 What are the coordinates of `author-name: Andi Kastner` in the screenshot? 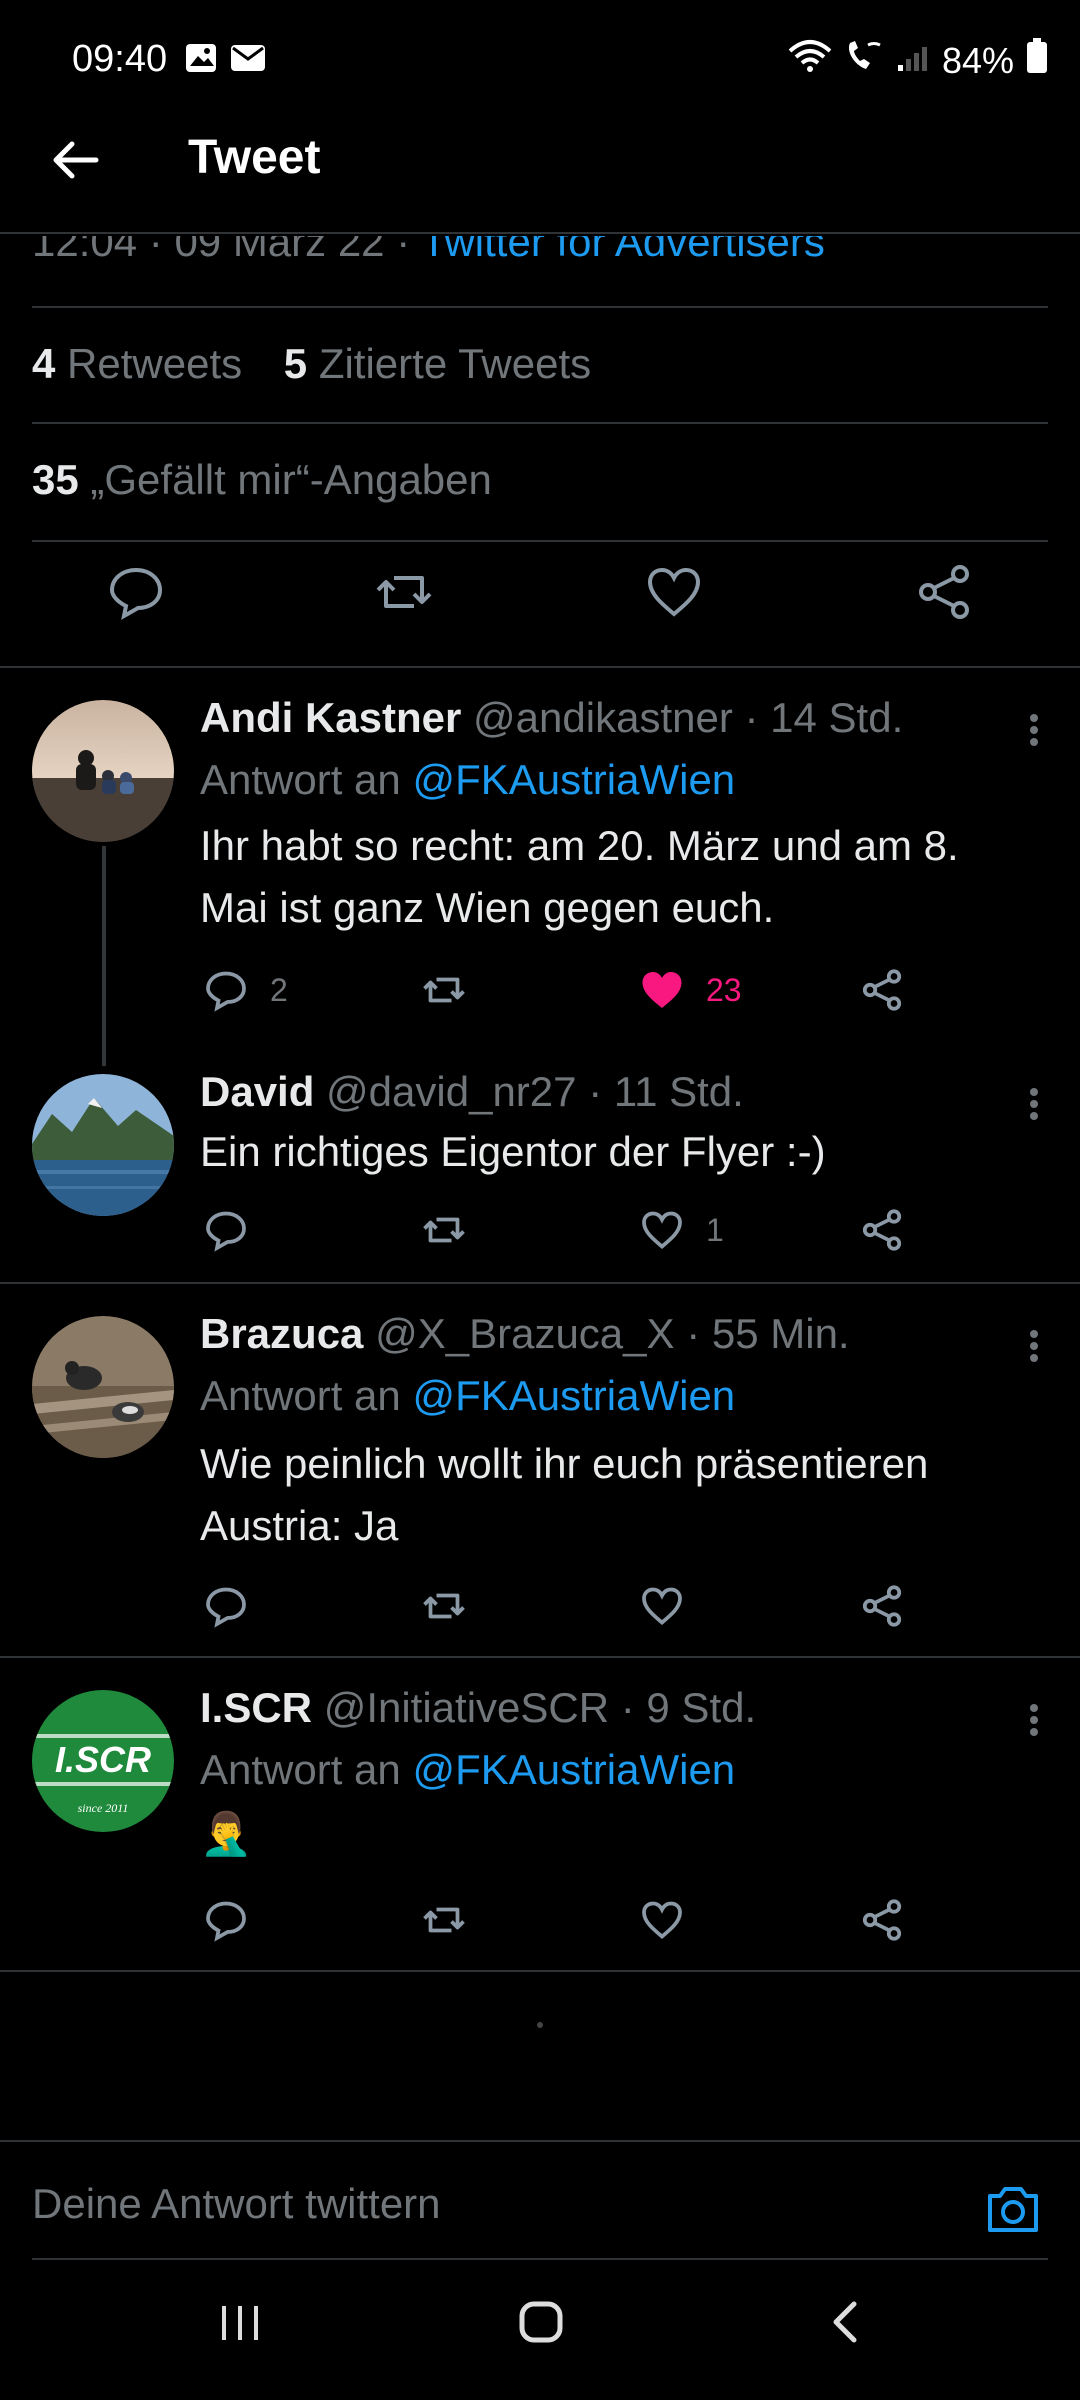 It's located at (330, 717).